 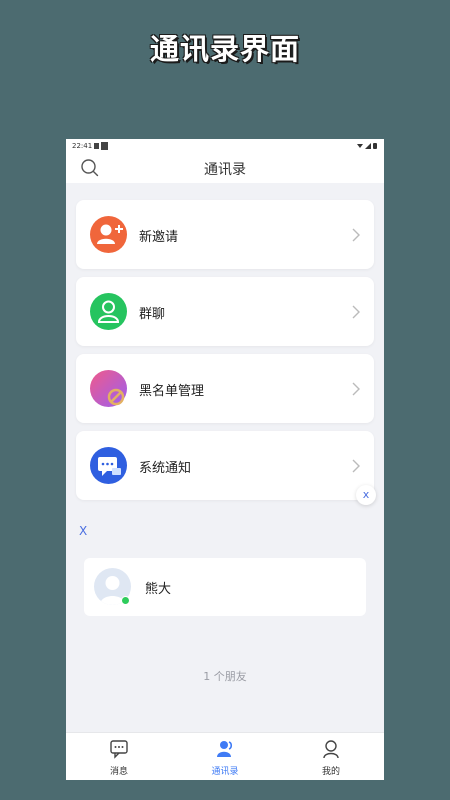 I want to click on tab-contacts: 通讯录, so click(x=225, y=756).